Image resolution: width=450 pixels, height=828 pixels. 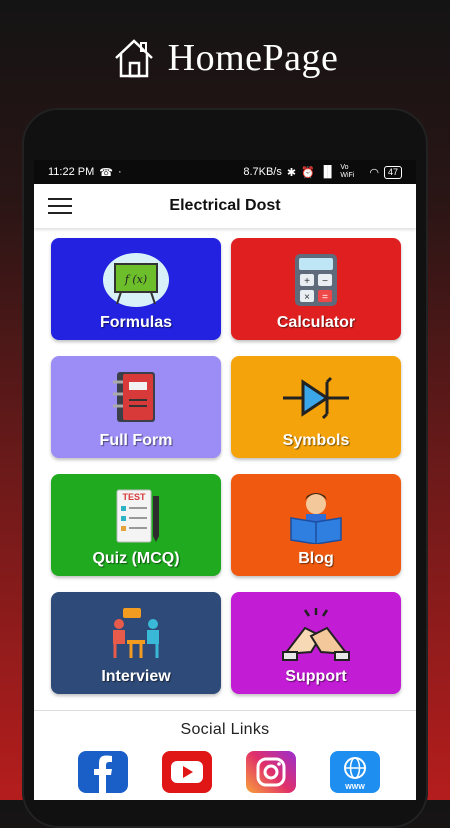 What do you see at coordinates (316, 440) in the screenshot?
I see `tile-label: Symbols` at bounding box center [316, 440].